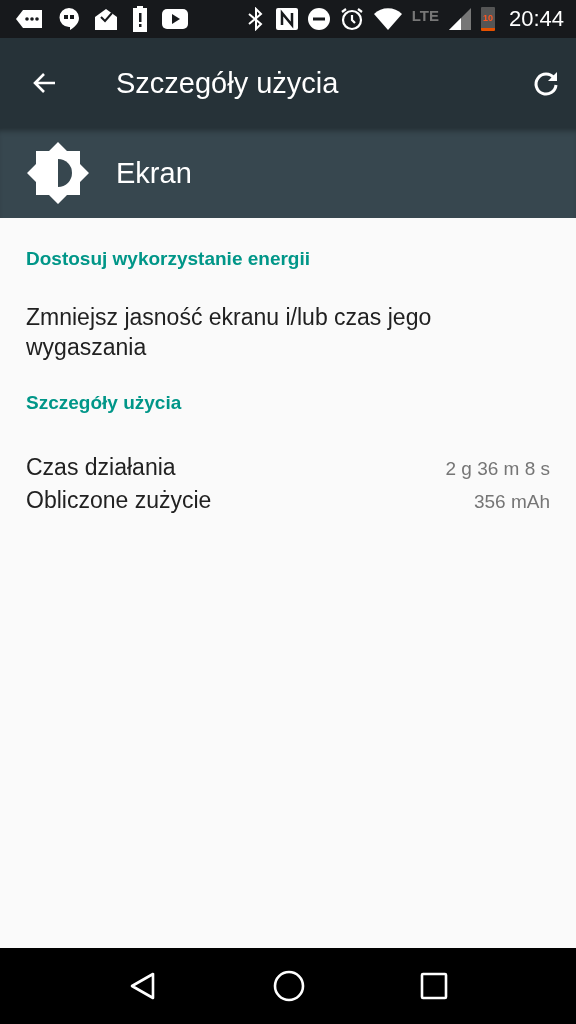 This screenshot has width=576, height=1024. What do you see at coordinates (351, 19) in the screenshot?
I see `alarm-icon` at bounding box center [351, 19].